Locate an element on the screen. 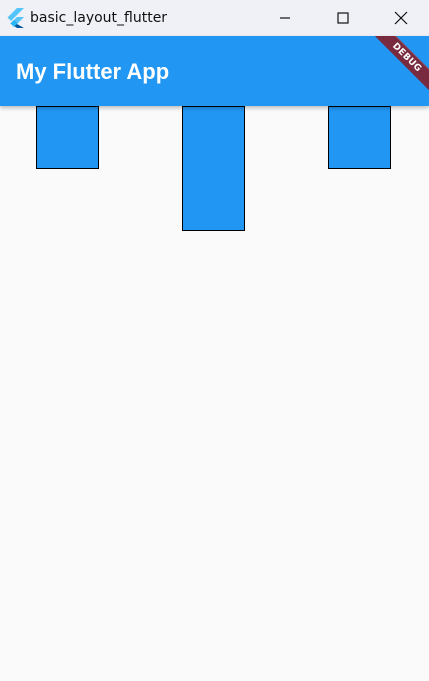  maximize-icon is located at coordinates (343, 18).